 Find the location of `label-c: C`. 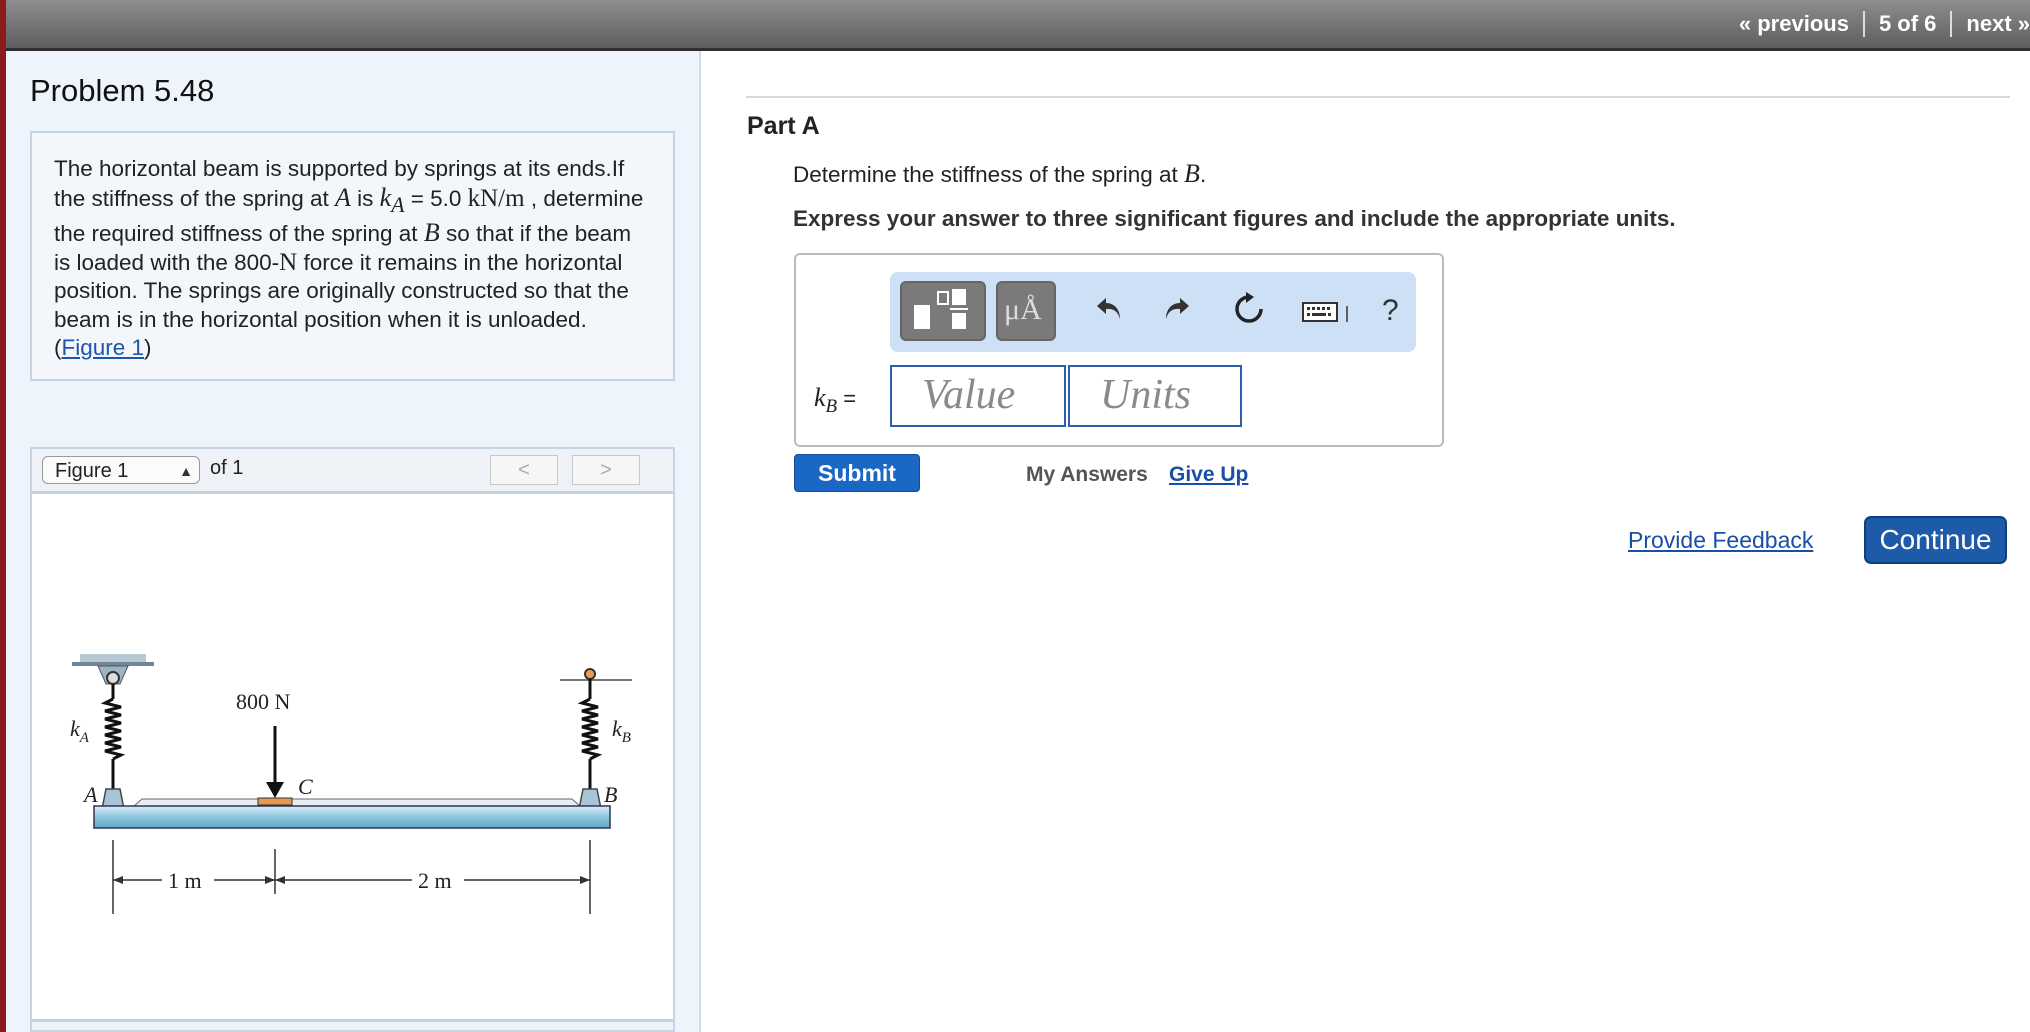

label-c: C is located at coordinates (305, 786).